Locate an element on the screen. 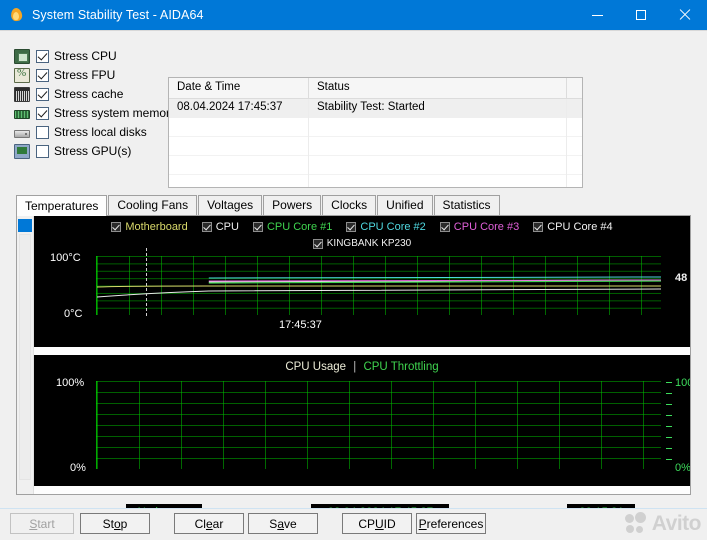 This screenshot has width=707, height=540. memory-icon is located at coordinates (22, 114).